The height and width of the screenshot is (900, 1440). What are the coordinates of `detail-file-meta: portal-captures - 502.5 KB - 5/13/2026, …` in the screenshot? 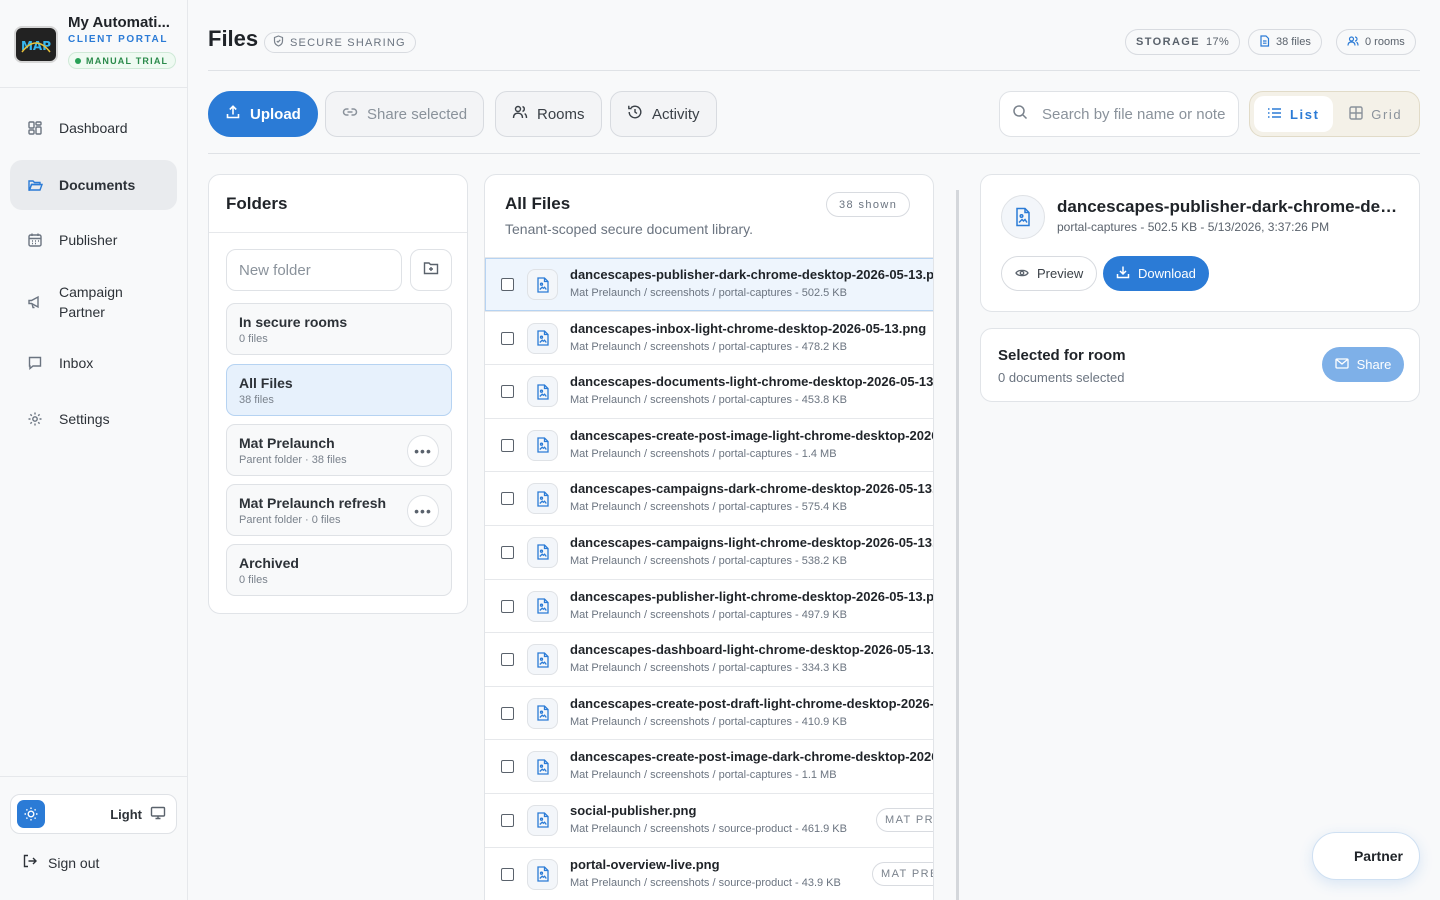 It's located at (1193, 227).